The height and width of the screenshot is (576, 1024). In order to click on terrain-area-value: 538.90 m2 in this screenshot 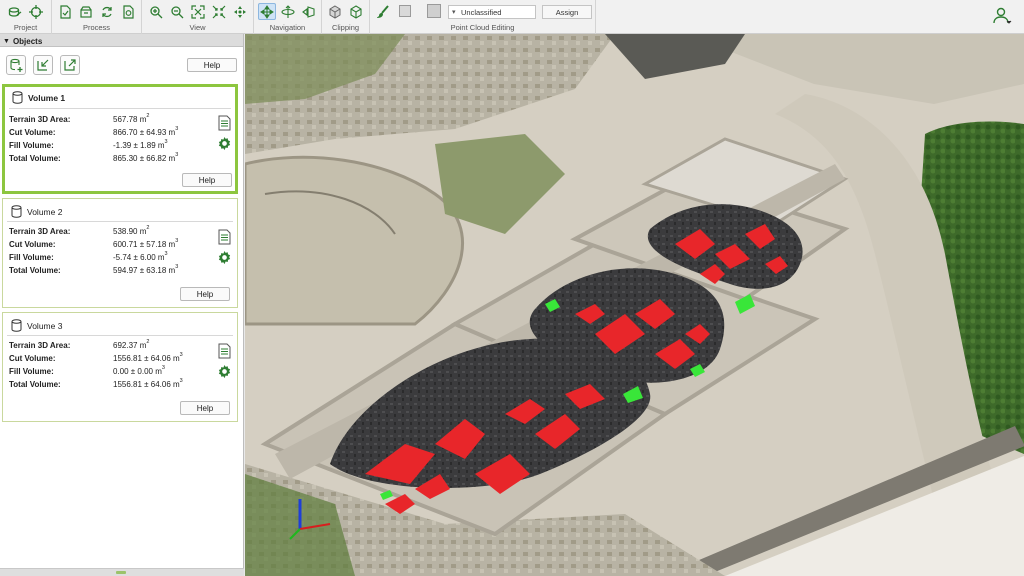, I will do `click(131, 230)`.